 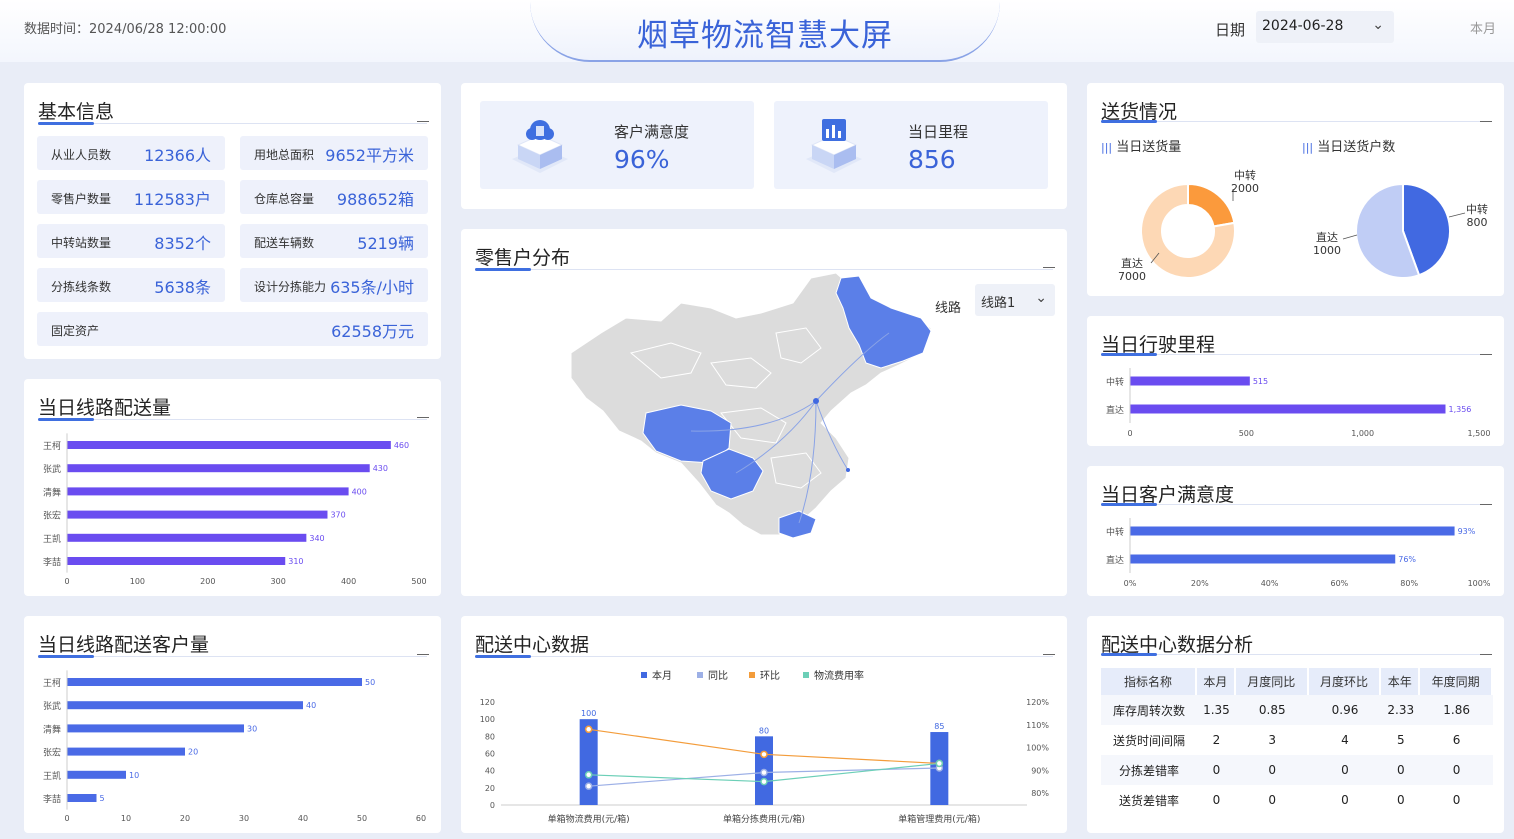 What do you see at coordinates (172, 199) in the screenshot?
I see `info-value: 112583户` at bounding box center [172, 199].